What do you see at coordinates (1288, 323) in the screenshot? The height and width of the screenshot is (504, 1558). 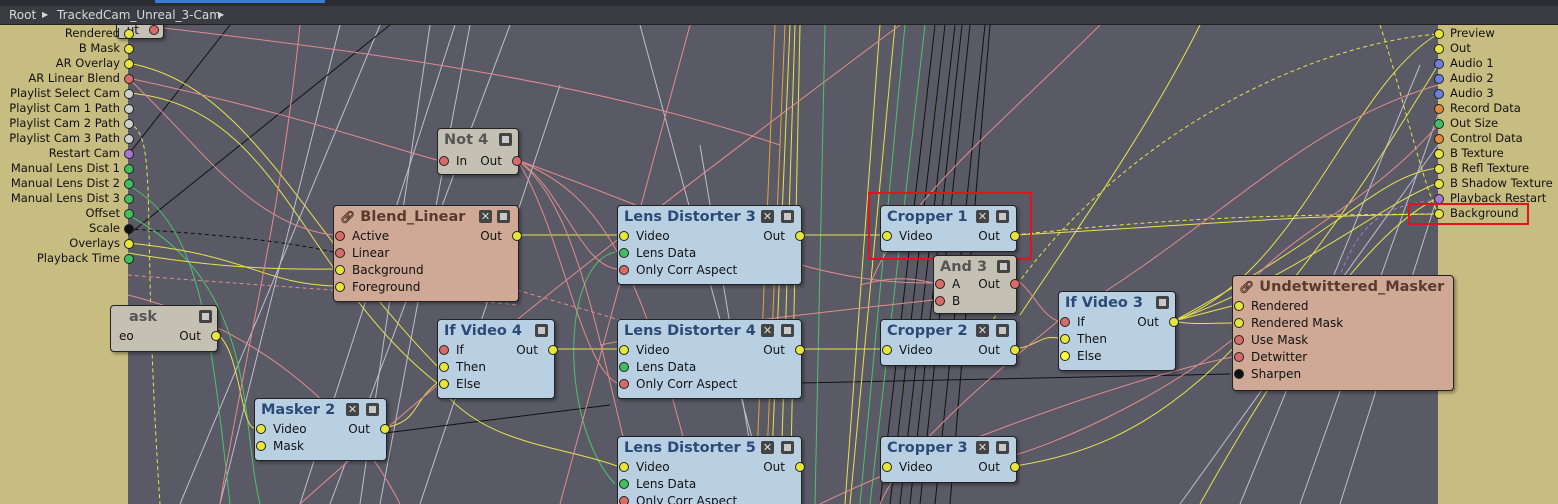 I see `node-input-pin: Rendered Mask` at bounding box center [1288, 323].